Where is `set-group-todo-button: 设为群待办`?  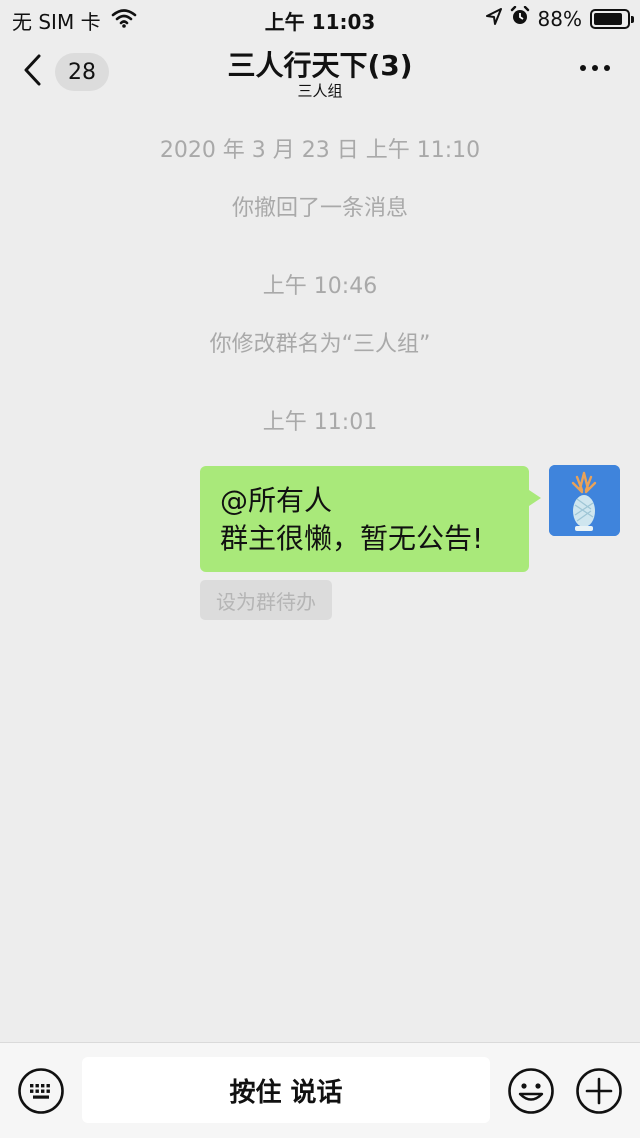 set-group-todo-button: 设为群待办 is located at coordinates (266, 600).